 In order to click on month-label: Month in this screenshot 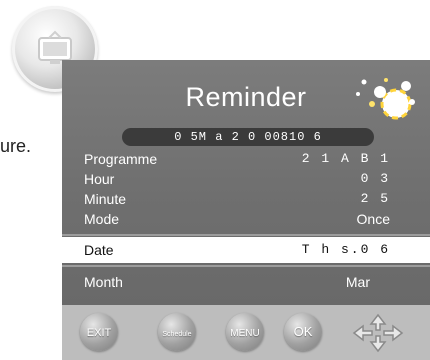, I will do `click(103, 282)`.